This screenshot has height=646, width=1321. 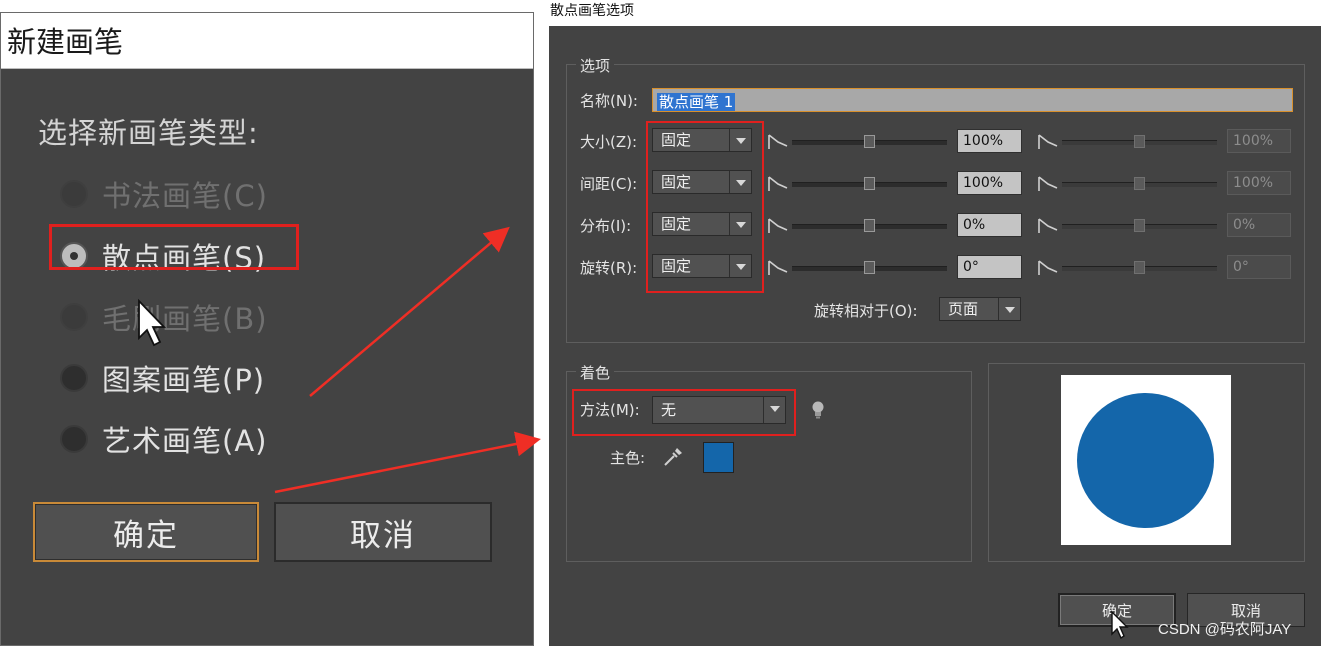 What do you see at coordinates (609, 268) in the screenshot?
I see `rotation-label: 旋转(R):` at bounding box center [609, 268].